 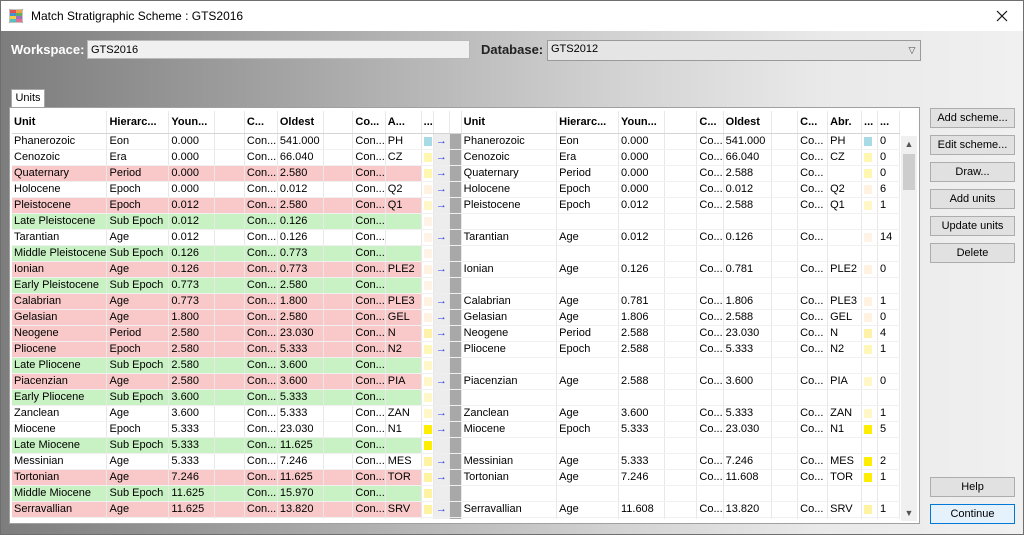 I want to click on continue-button: Continue, so click(x=972, y=514).